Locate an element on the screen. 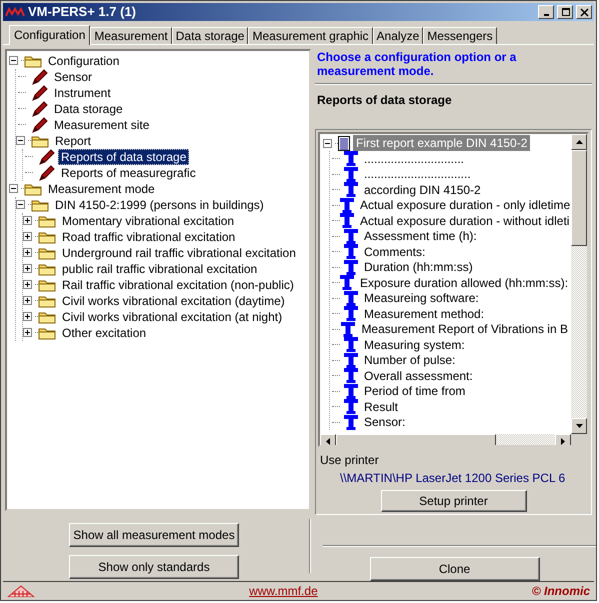  tree-item: Number of pulse: is located at coordinates (409, 360).